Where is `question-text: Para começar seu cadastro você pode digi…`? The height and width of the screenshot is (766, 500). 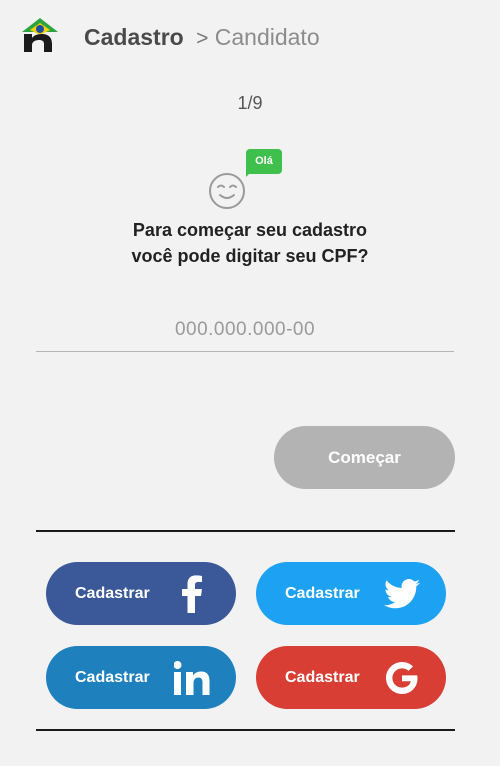 question-text: Para começar seu cadastro você pode digi… is located at coordinates (250, 243).